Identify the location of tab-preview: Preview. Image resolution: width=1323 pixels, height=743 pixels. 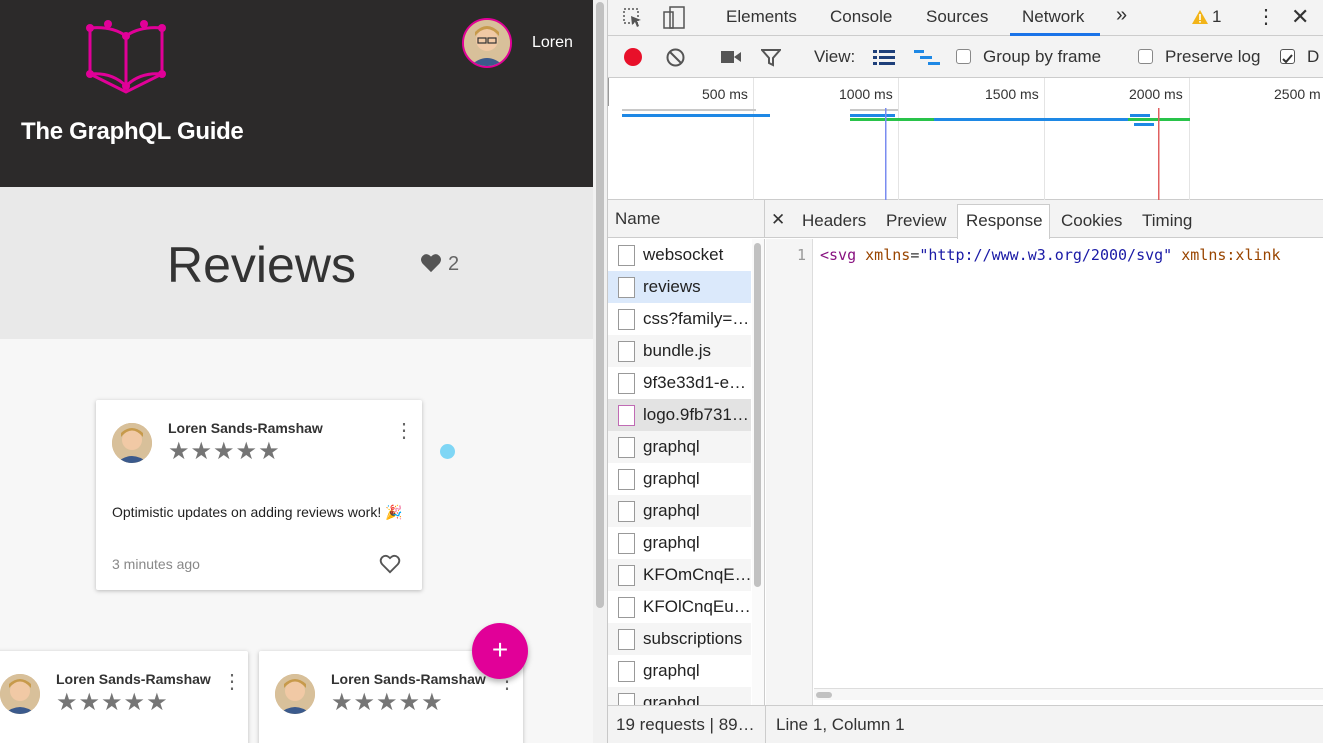
(916, 221).